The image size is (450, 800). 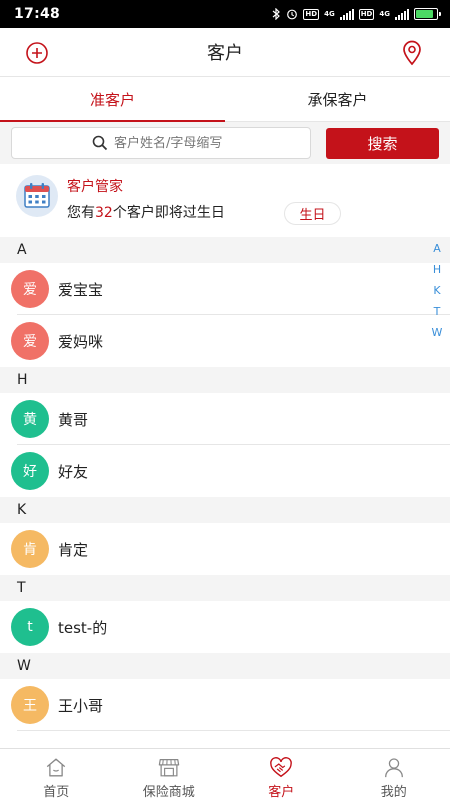 I want to click on contact-name: 王小哥, so click(x=81, y=705).